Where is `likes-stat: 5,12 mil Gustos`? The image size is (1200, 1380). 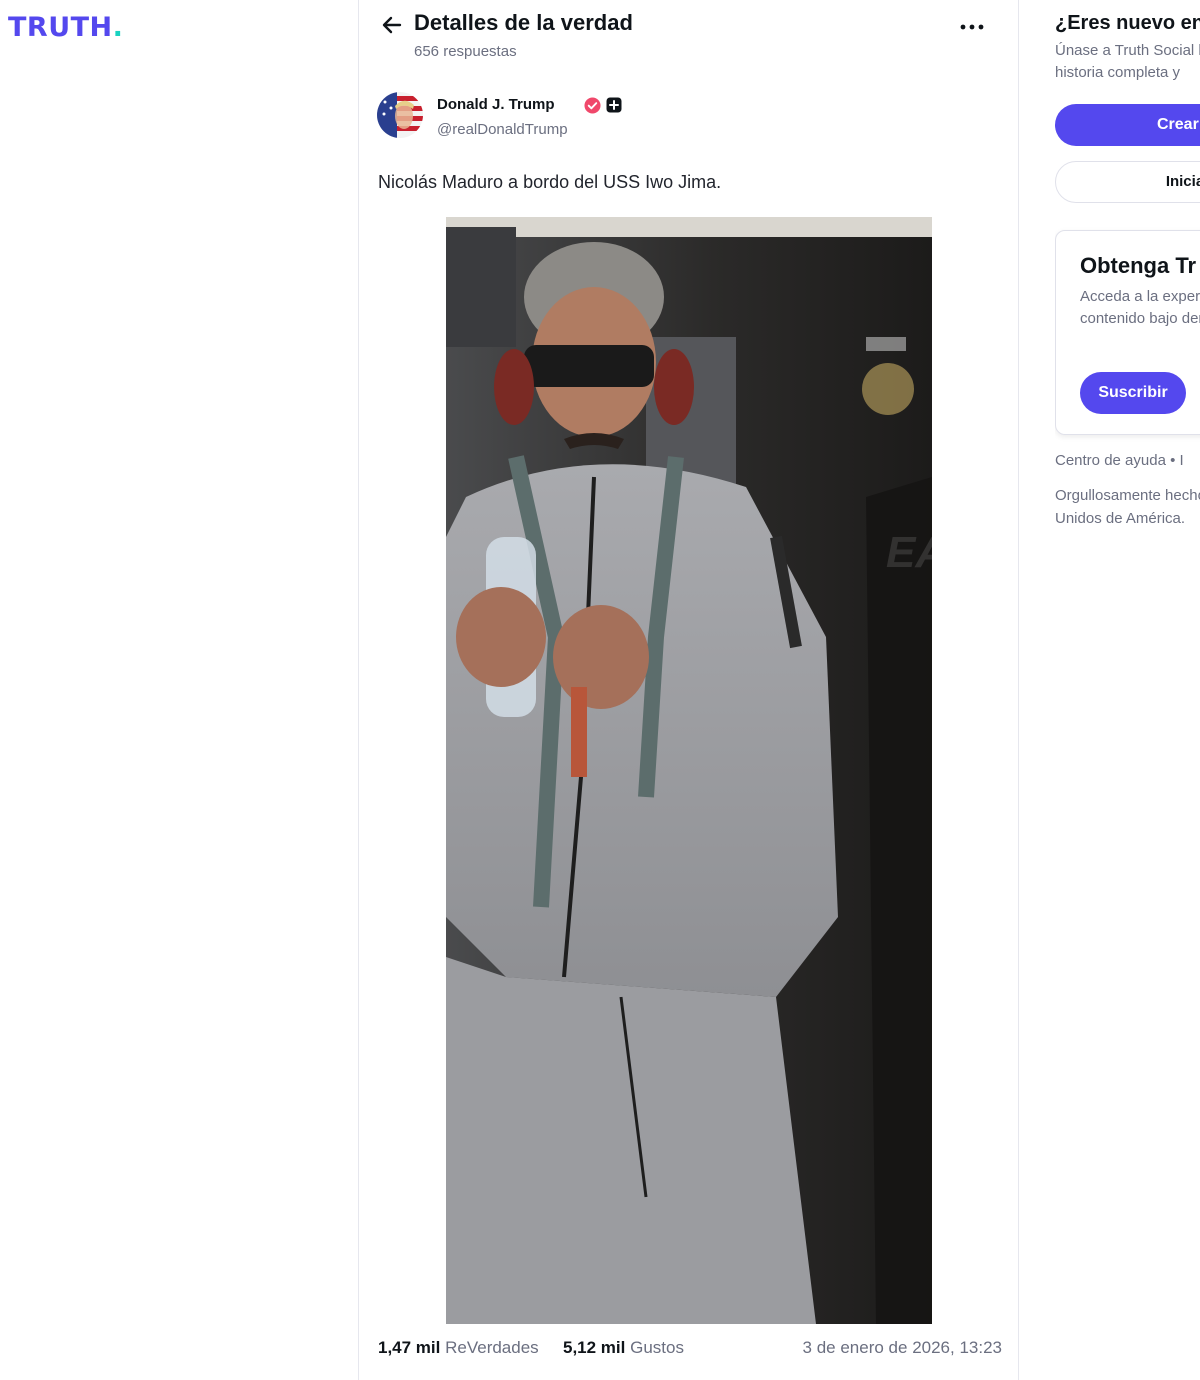
likes-stat: 5,12 mil Gustos is located at coordinates (623, 1348).